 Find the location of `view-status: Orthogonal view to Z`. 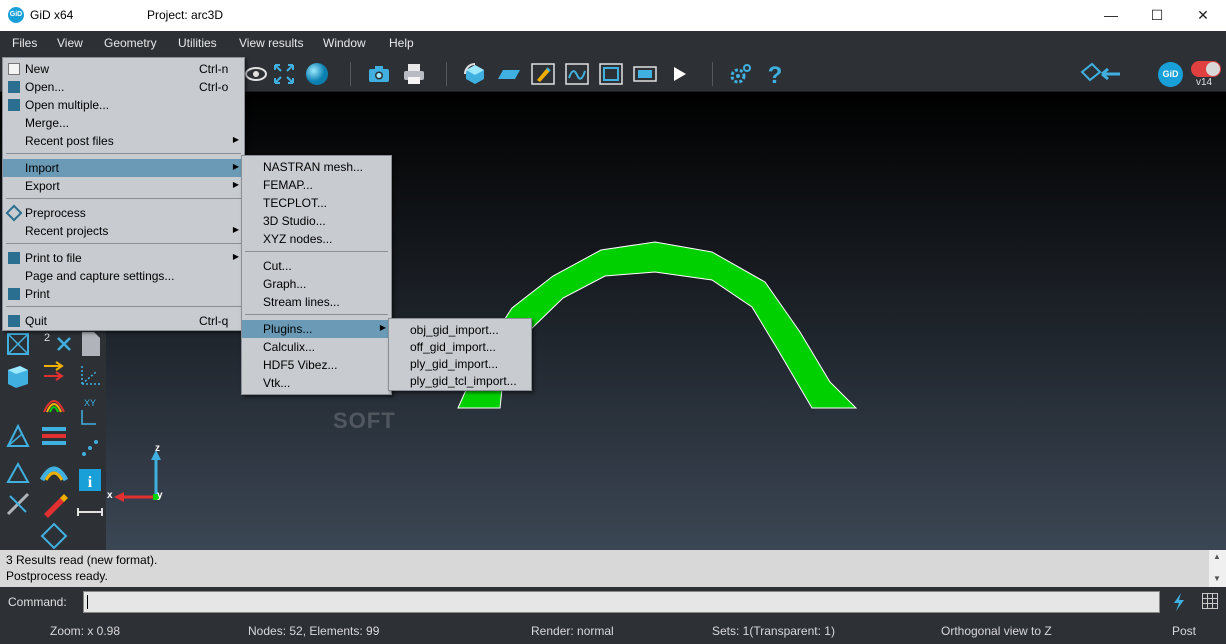

view-status: Orthogonal view to Z is located at coordinates (996, 631).